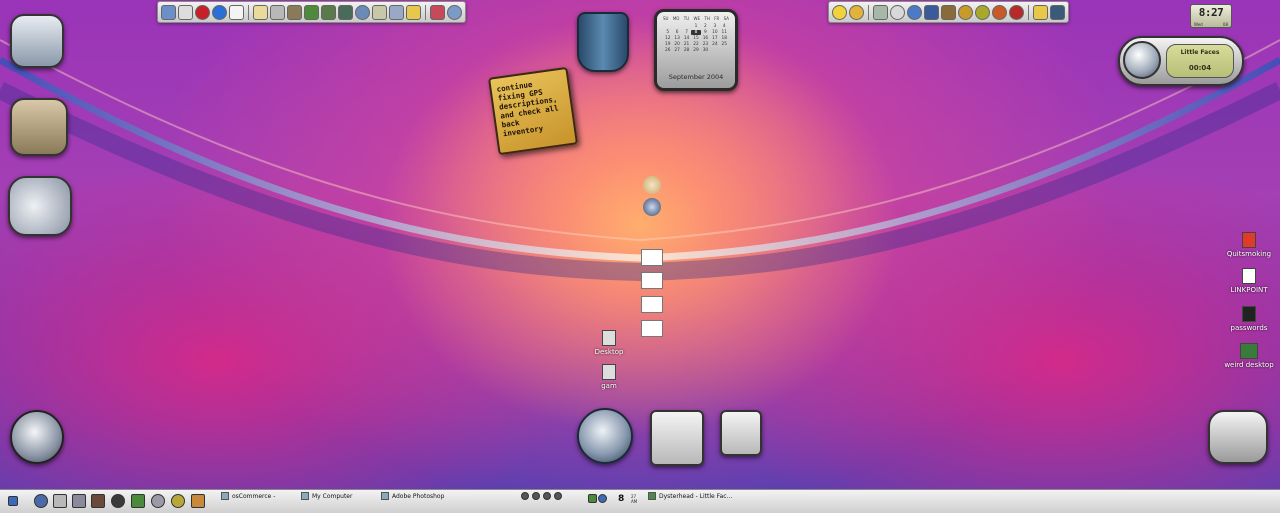  I want to click on media-player-widget: Little Faces 00:04, so click(1181, 61).